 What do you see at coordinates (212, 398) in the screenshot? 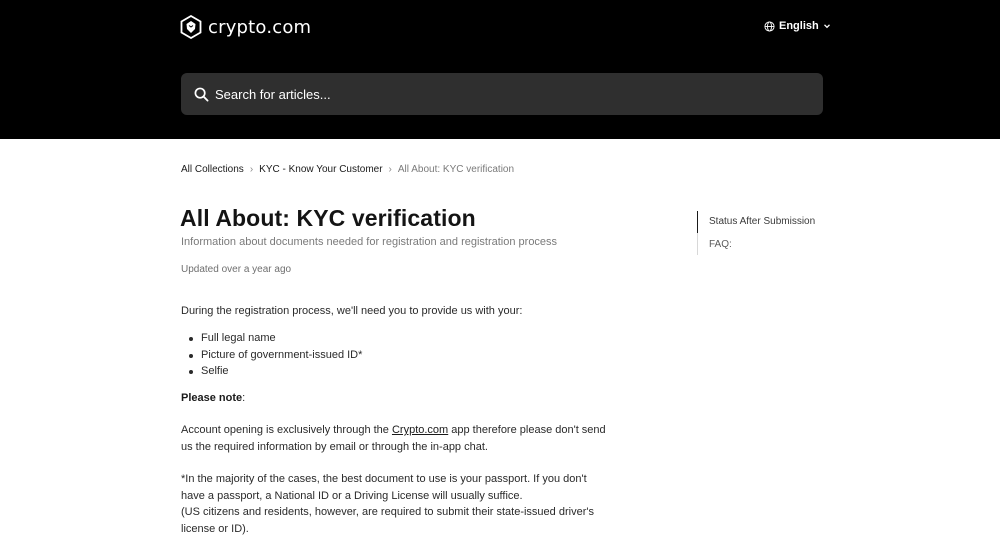
I see `note-label: Please note` at bounding box center [212, 398].